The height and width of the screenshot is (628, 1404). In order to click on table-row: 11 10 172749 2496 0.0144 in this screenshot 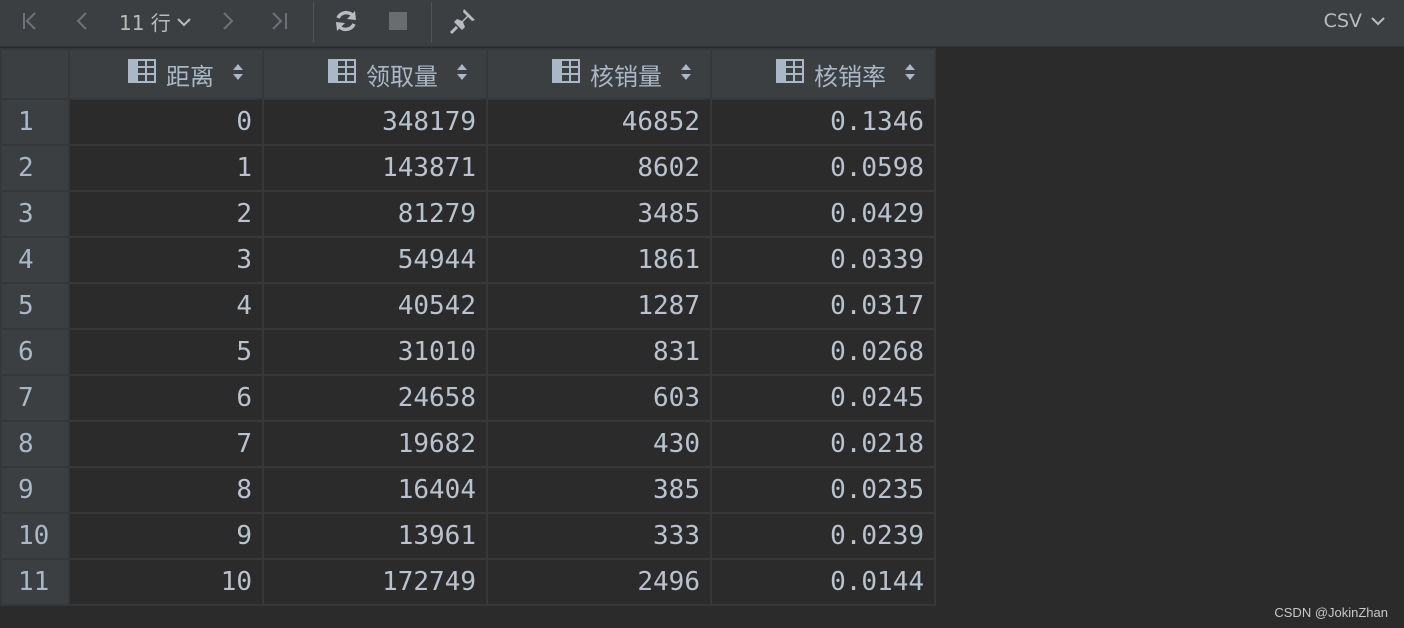, I will do `click(468, 582)`.